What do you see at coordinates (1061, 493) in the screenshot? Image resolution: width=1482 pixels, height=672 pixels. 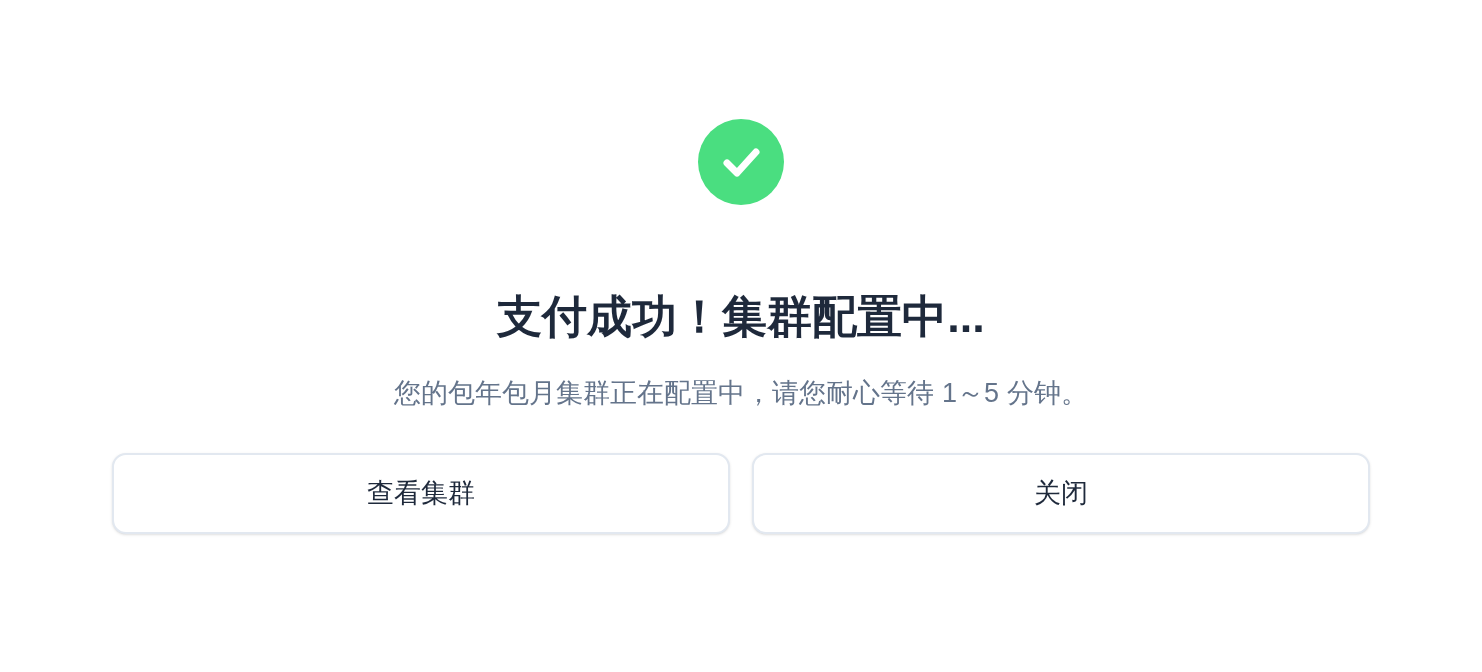 I see `action-button: 关闭` at bounding box center [1061, 493].